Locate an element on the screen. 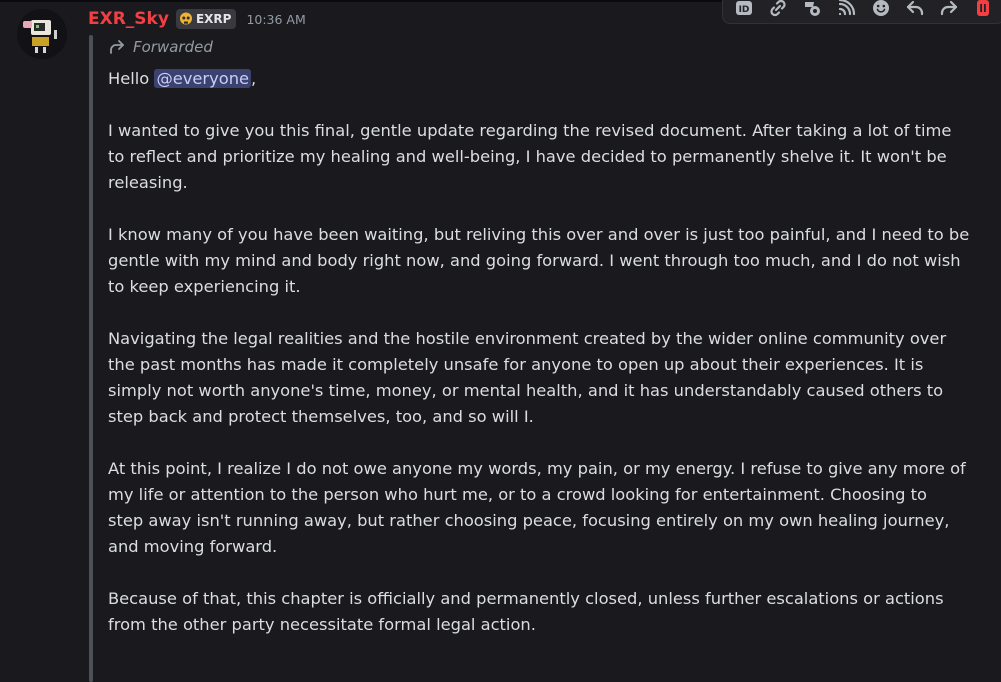  everyone-mention: @everyone is located at coordinates (203, 78).